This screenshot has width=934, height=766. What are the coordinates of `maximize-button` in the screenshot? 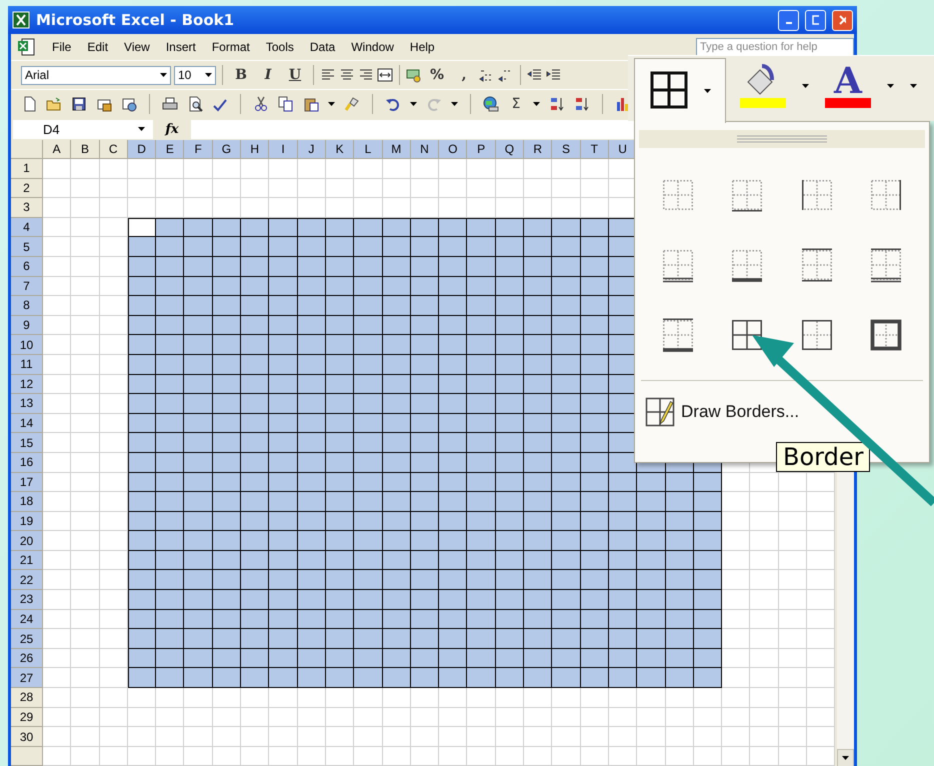 It's located at (815, 20).